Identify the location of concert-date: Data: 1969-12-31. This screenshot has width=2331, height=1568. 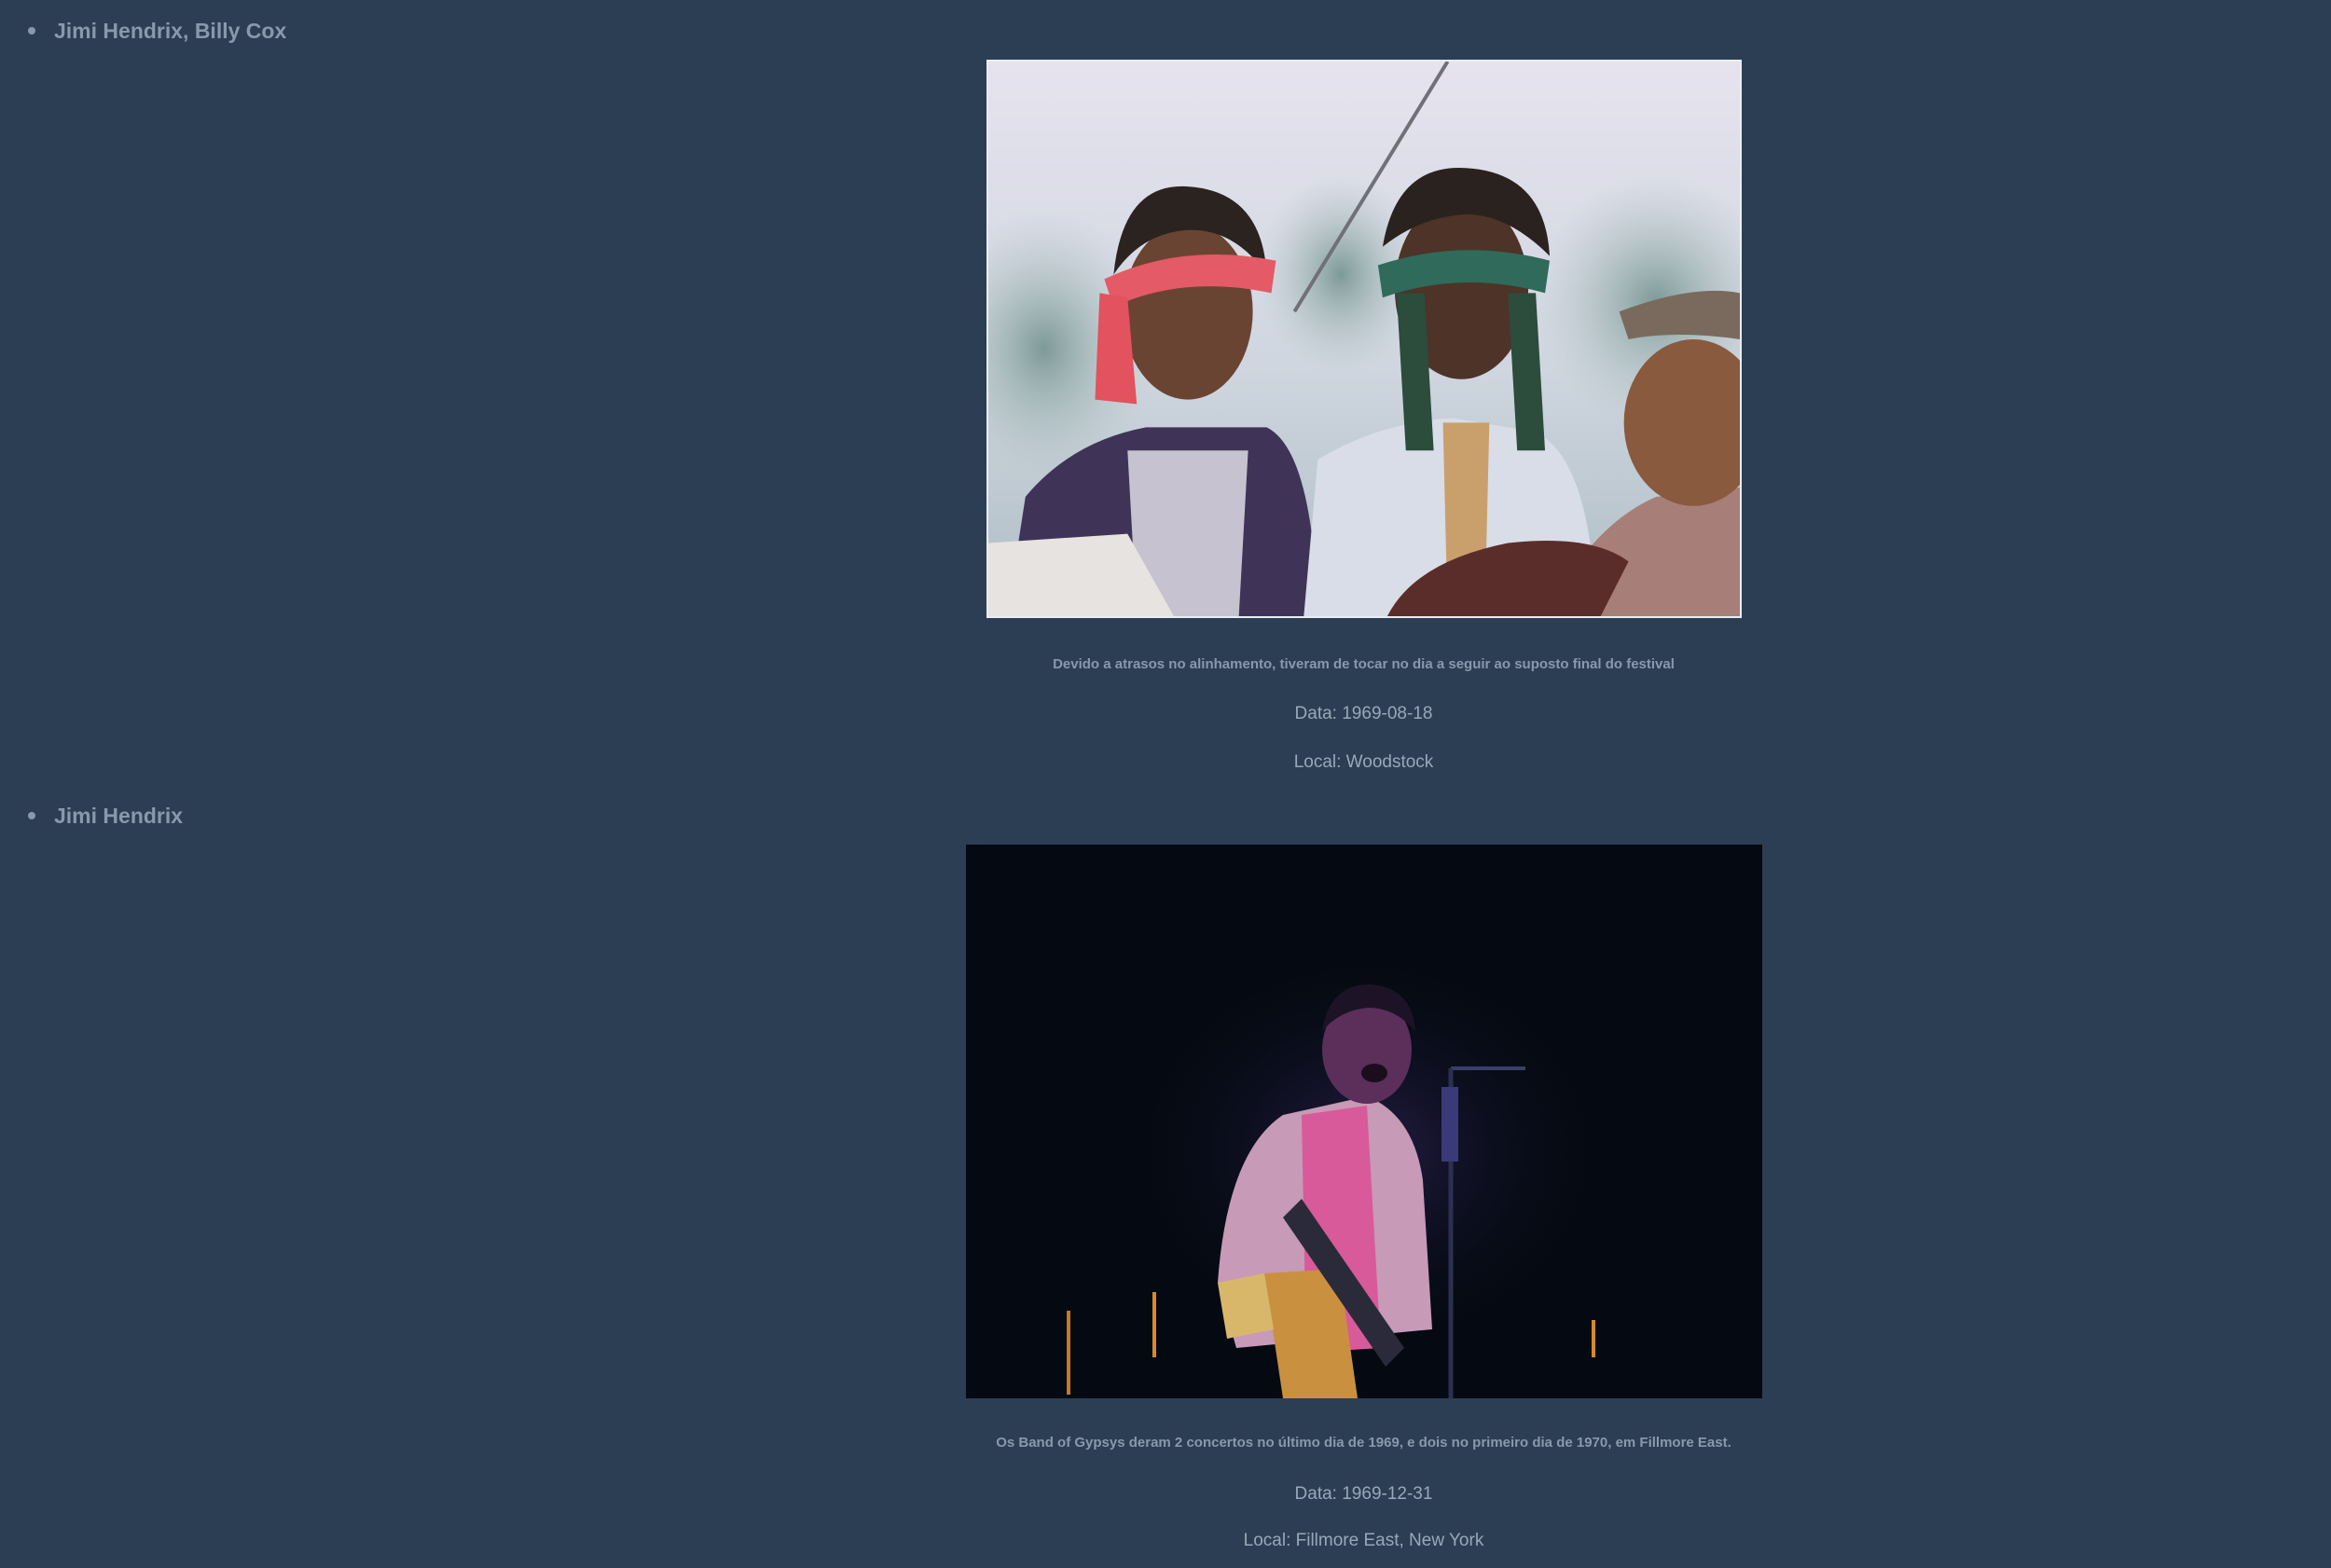
(1363, 1494).